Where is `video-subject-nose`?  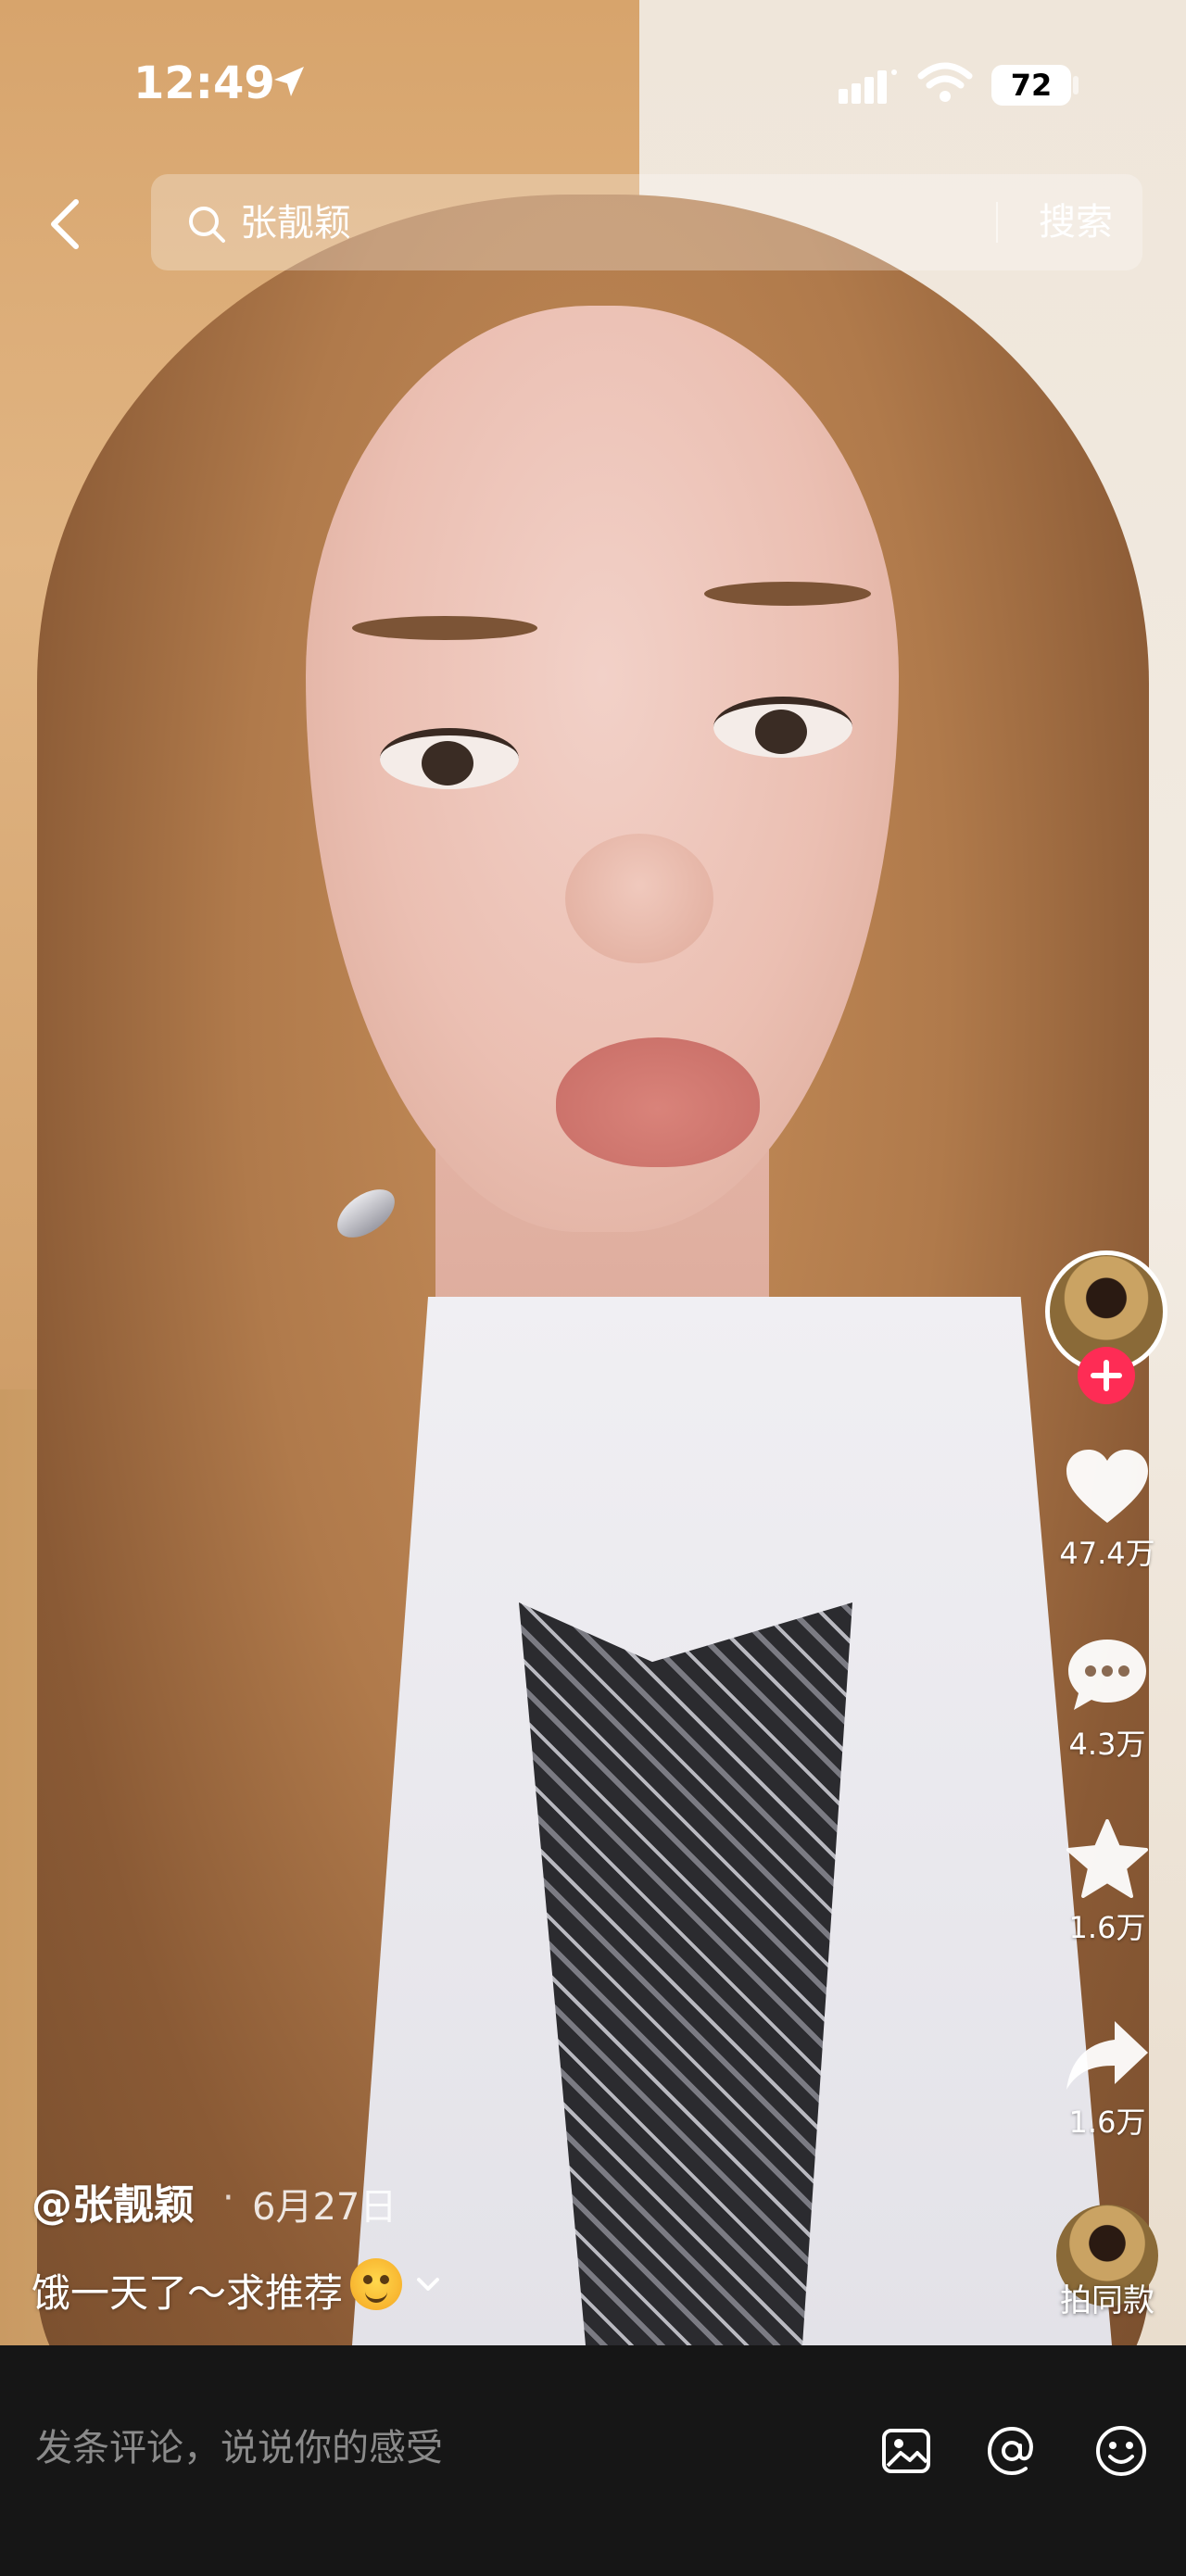 video-subject-nose is located at coordinates (639, 898).